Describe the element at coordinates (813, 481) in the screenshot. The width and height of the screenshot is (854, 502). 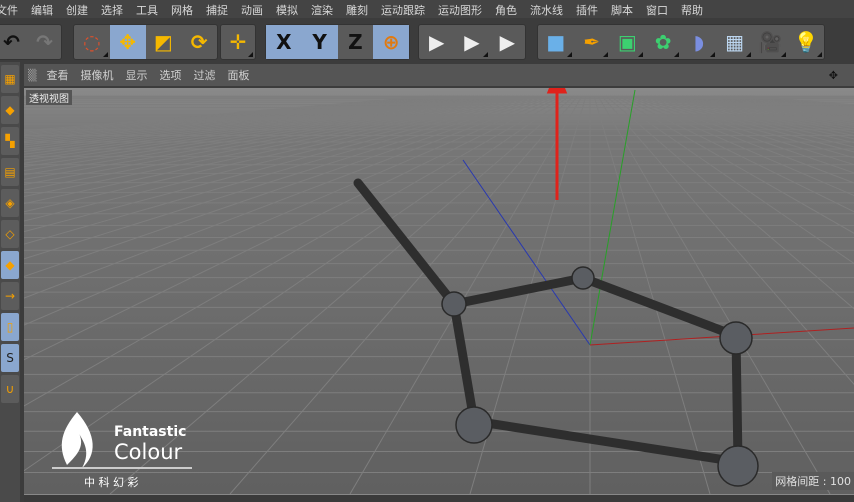
I see `grid-spacing-info: 网格间距 : 100` at that location.